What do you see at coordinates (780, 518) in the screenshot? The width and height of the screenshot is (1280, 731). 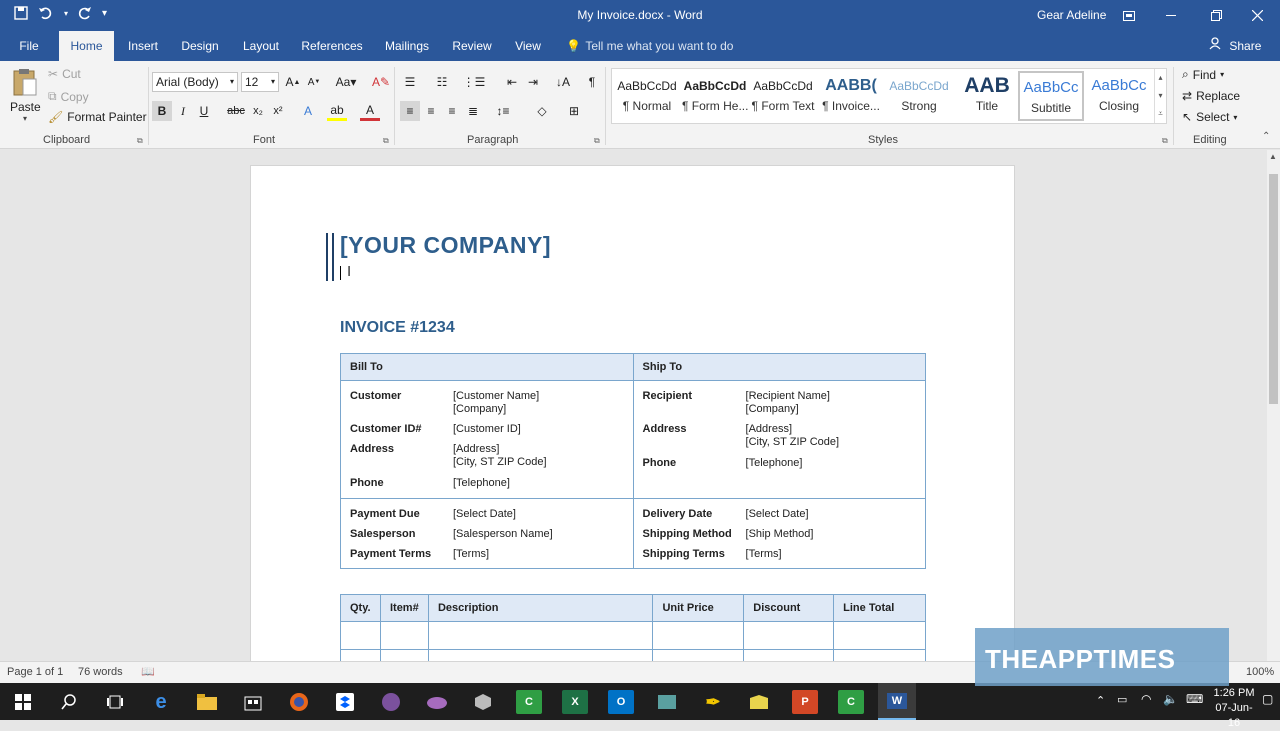 I see `delivery-date-value: [Select Date]` at bounding box center [780, 518].